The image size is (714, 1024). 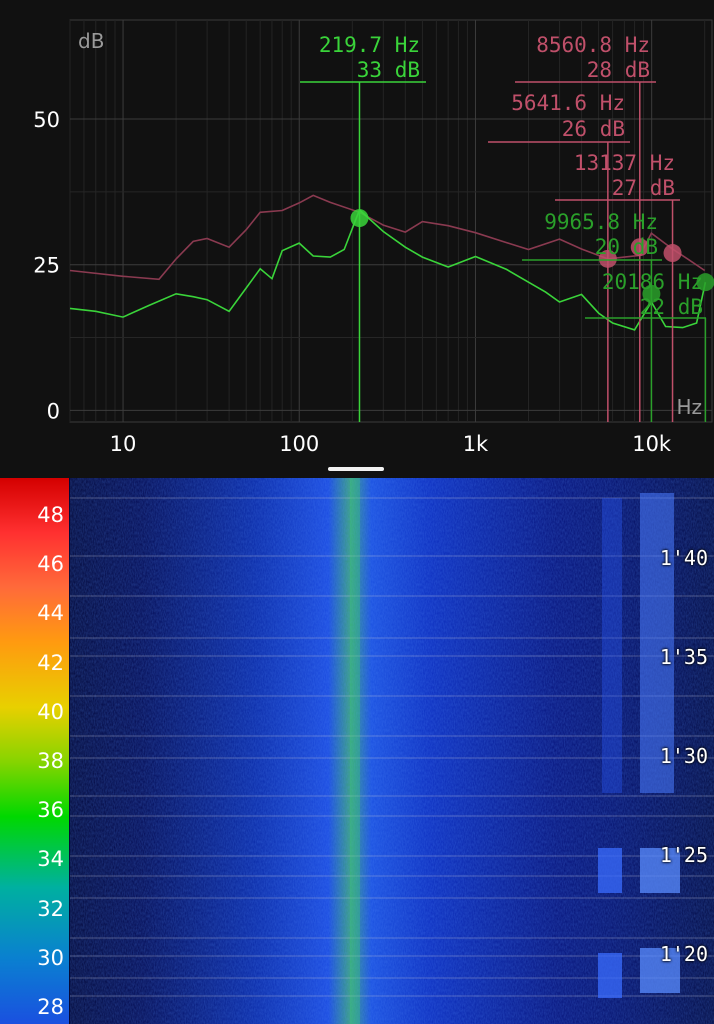 What do you see at coordinates (50, 1007) in the screenshot?
I see `colorbar-label: 28` at bounding box center [50, 1007].